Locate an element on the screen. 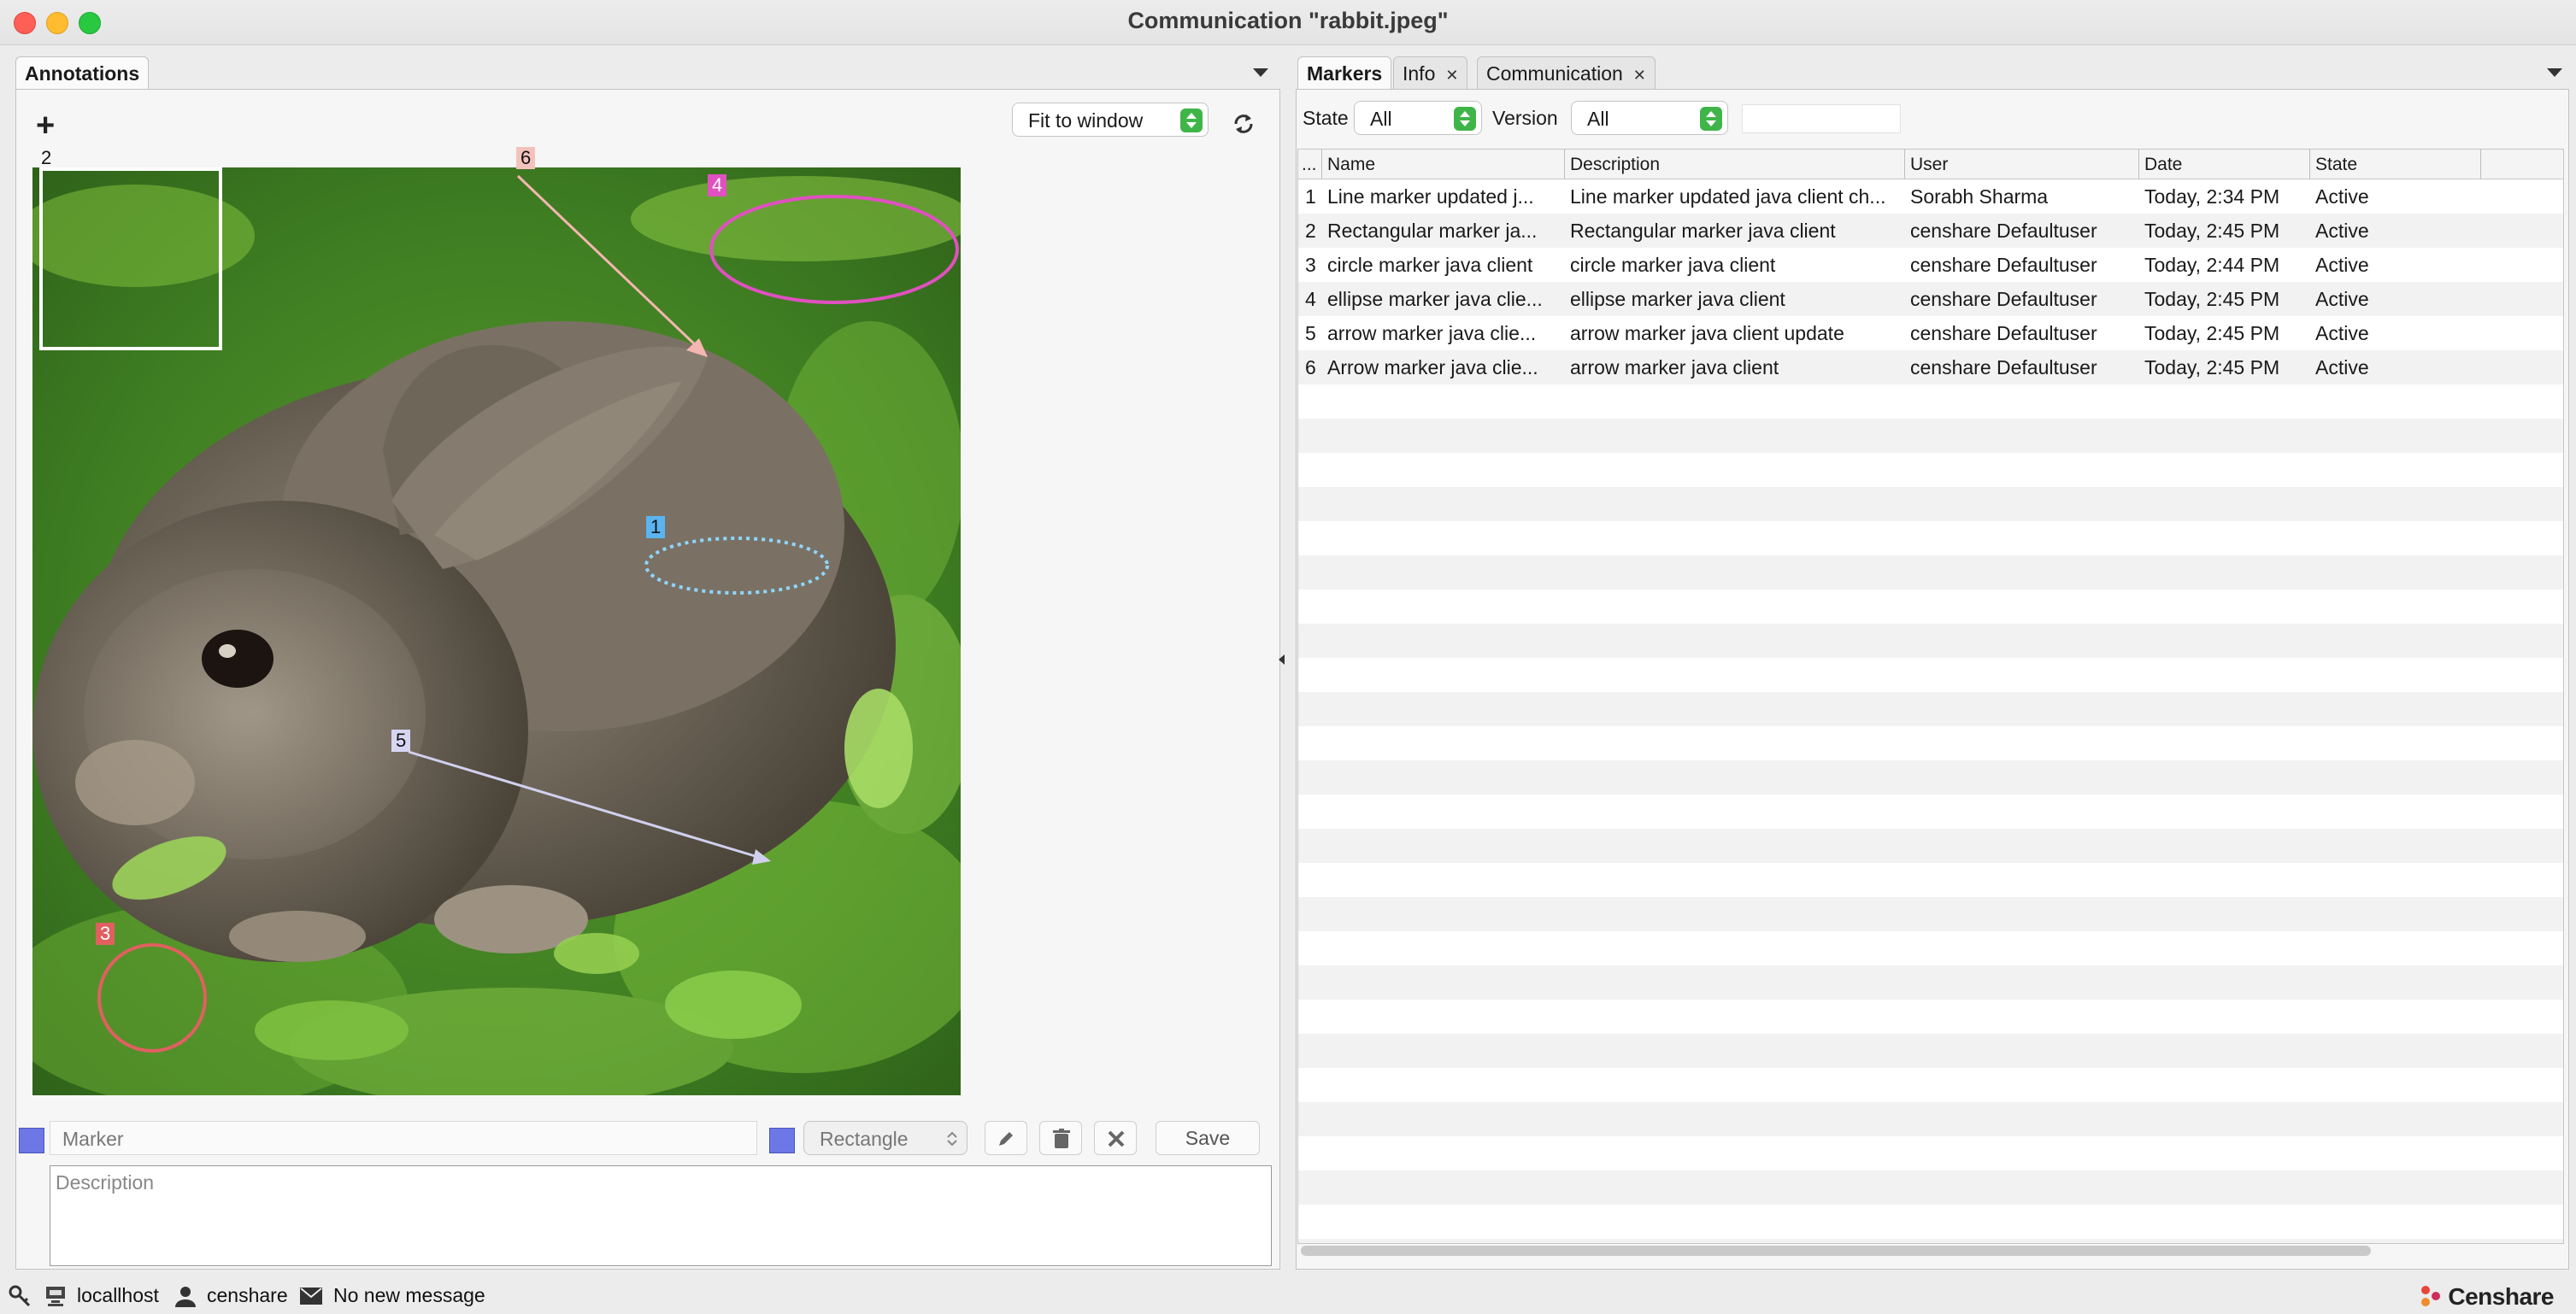 The image size is (2576, 1314). stepper-icon is located at coordinates (1191, 120).